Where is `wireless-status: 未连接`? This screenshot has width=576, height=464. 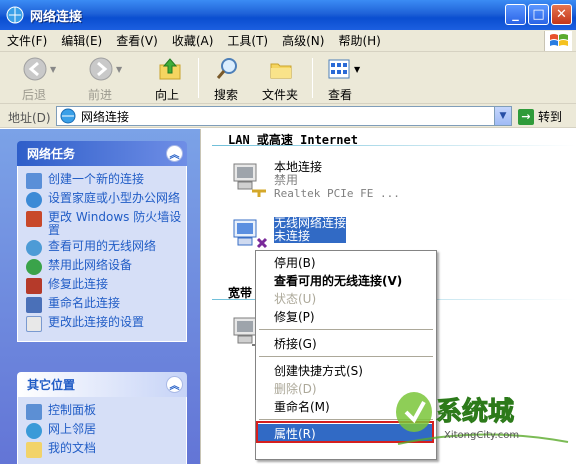
wireless-status: 未连接 is located at coordinates (310, 236).